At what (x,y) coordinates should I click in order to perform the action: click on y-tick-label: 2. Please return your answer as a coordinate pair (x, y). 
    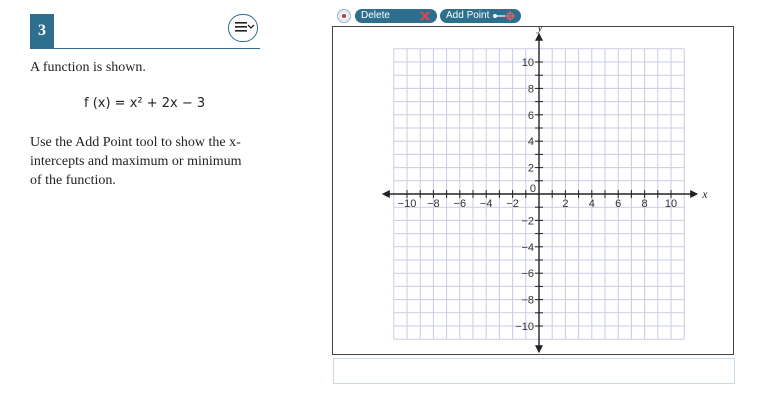
    Looking at the image, I should click on (531, 169).